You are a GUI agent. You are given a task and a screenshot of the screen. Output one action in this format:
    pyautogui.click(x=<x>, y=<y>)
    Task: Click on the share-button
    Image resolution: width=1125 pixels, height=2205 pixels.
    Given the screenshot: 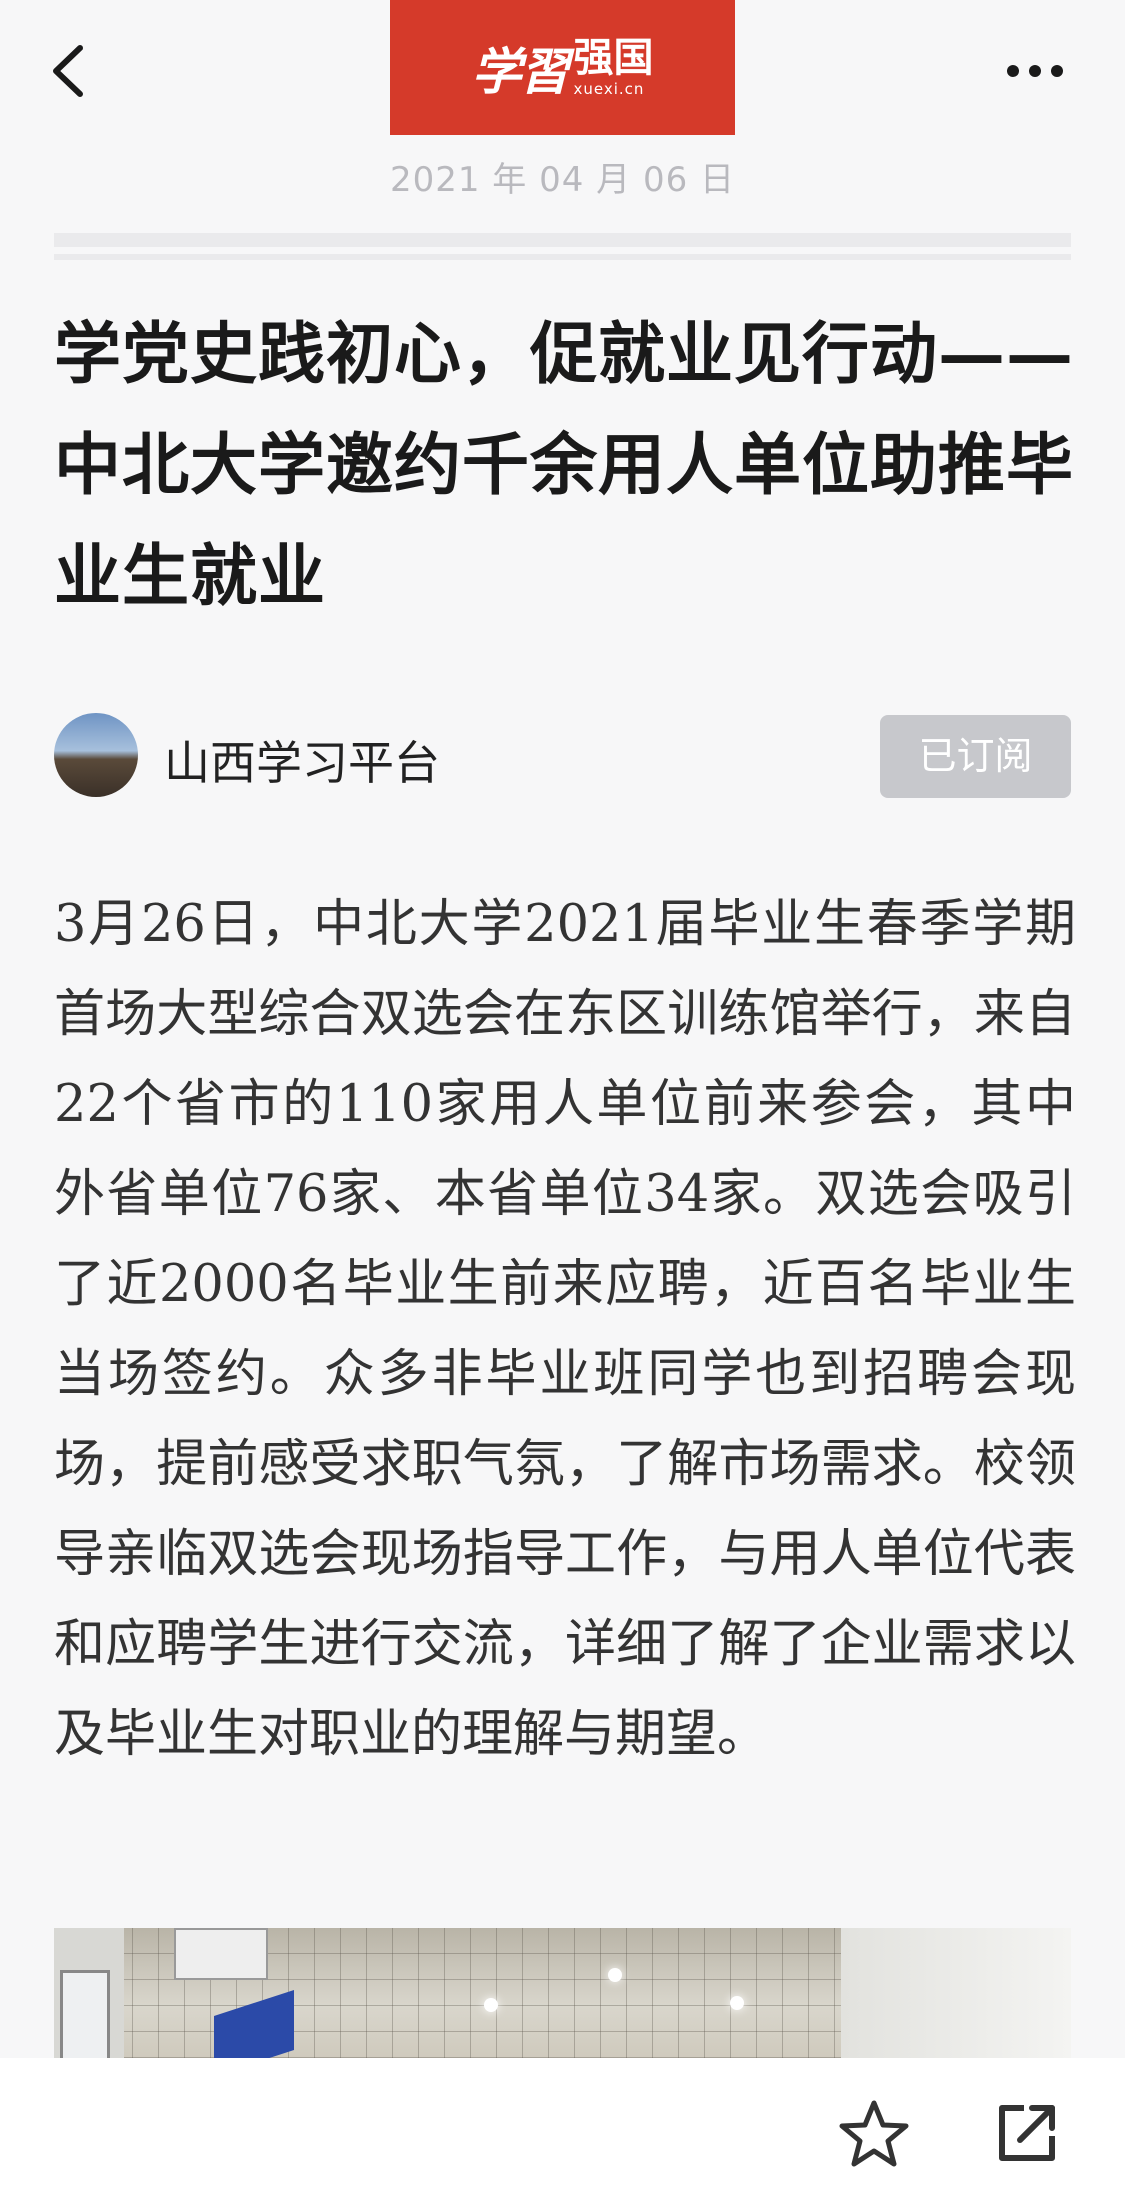 What is the action you would take?
    pyautogui.click(x=1027, y=2133)
    